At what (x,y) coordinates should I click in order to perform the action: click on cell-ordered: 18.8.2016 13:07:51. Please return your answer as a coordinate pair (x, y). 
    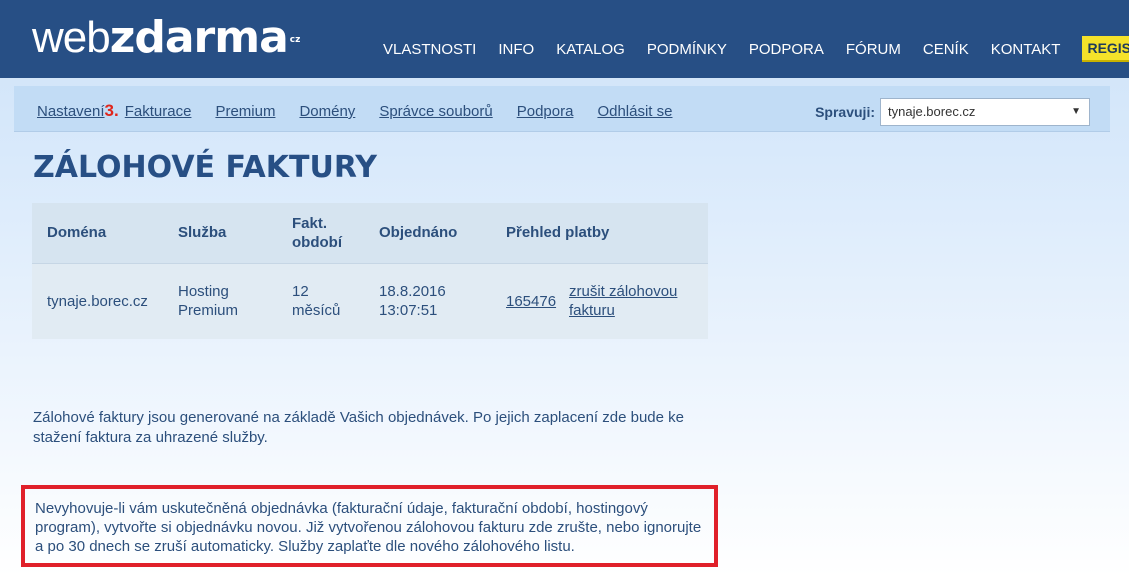
    Looking at the image, I should click on (427, 300).